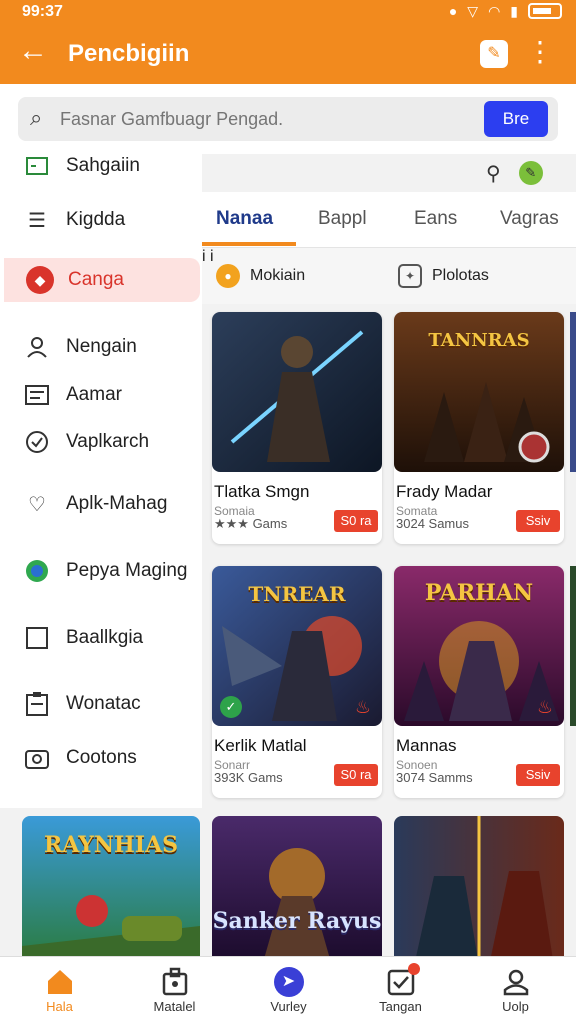  I want to click on game-icon: ◆, so click(40, 280).